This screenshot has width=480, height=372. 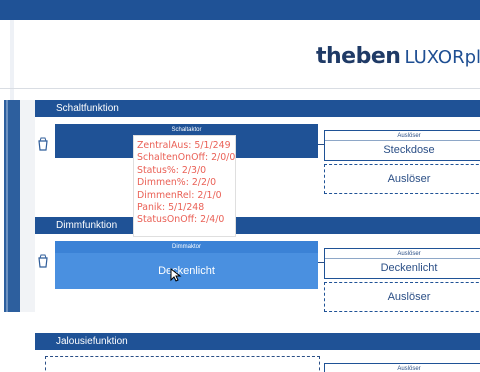 What do you see at coordinates (87, 225) in the screenshot?
I see `section-title: Dimmfunktion` at bounding box center [87, 225].